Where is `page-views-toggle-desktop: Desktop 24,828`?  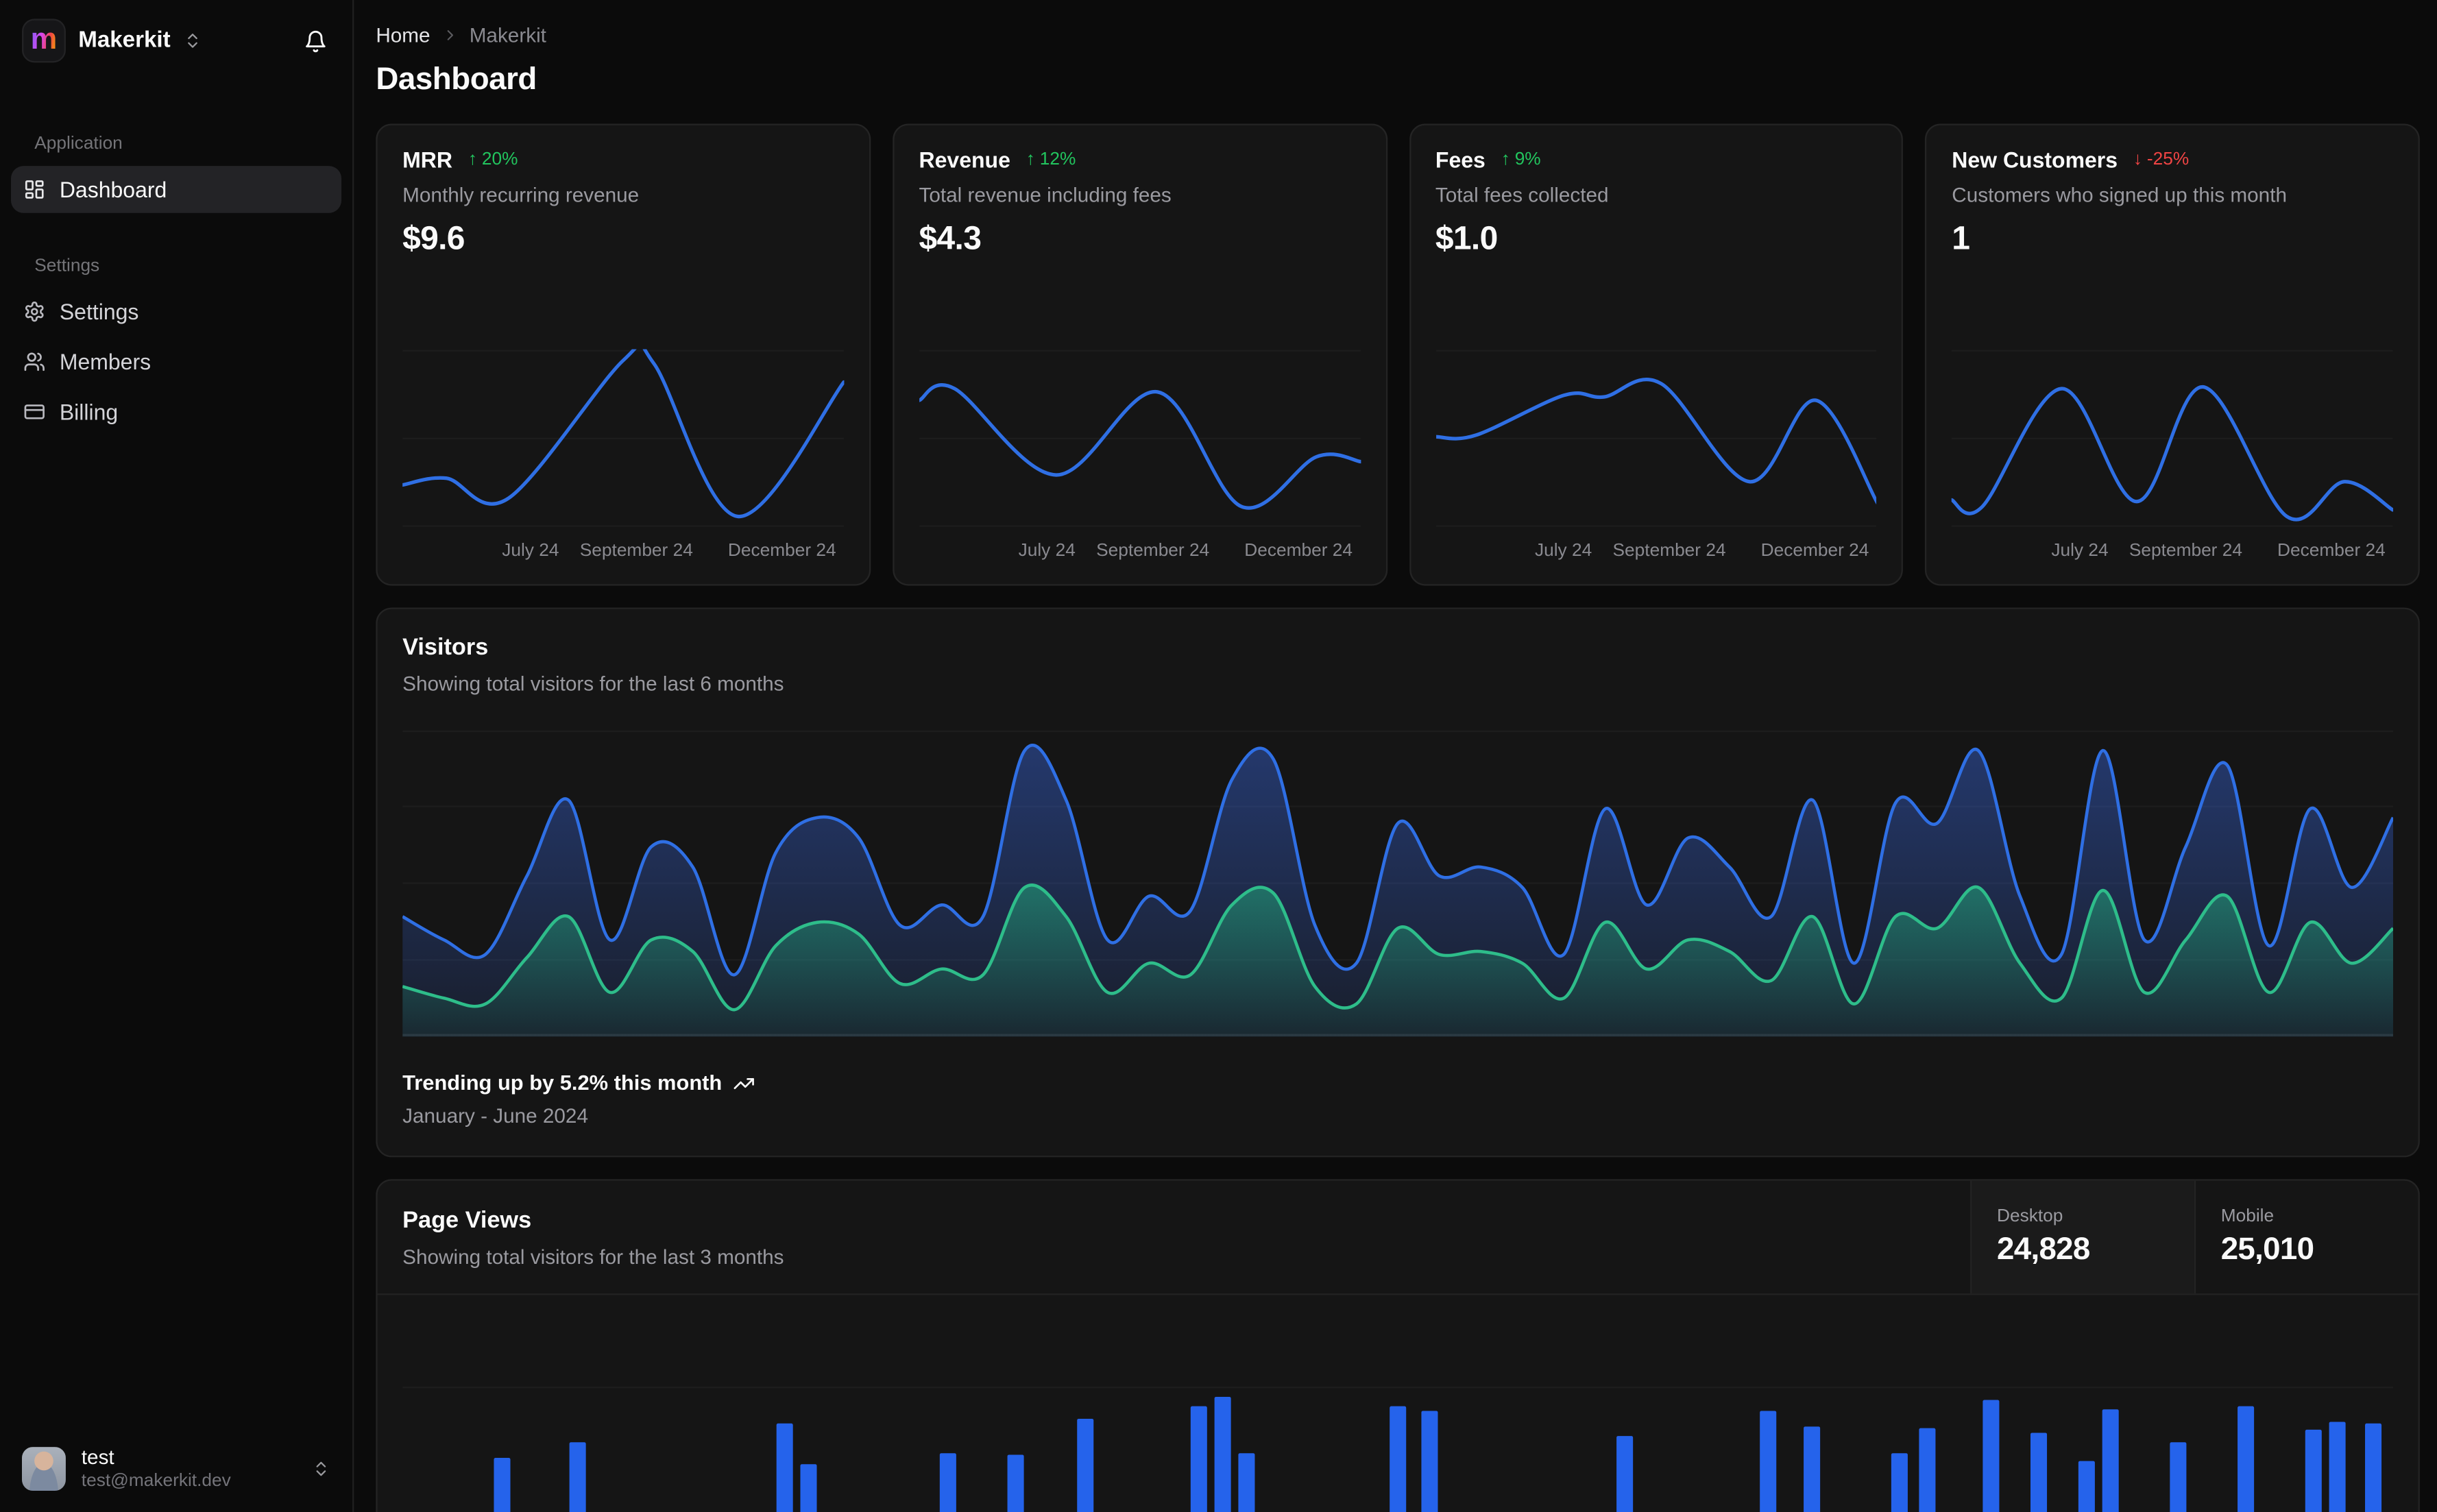
page-views-toggle-desktop: Desktop 24,828 is located at coordinates (2082, 1237).